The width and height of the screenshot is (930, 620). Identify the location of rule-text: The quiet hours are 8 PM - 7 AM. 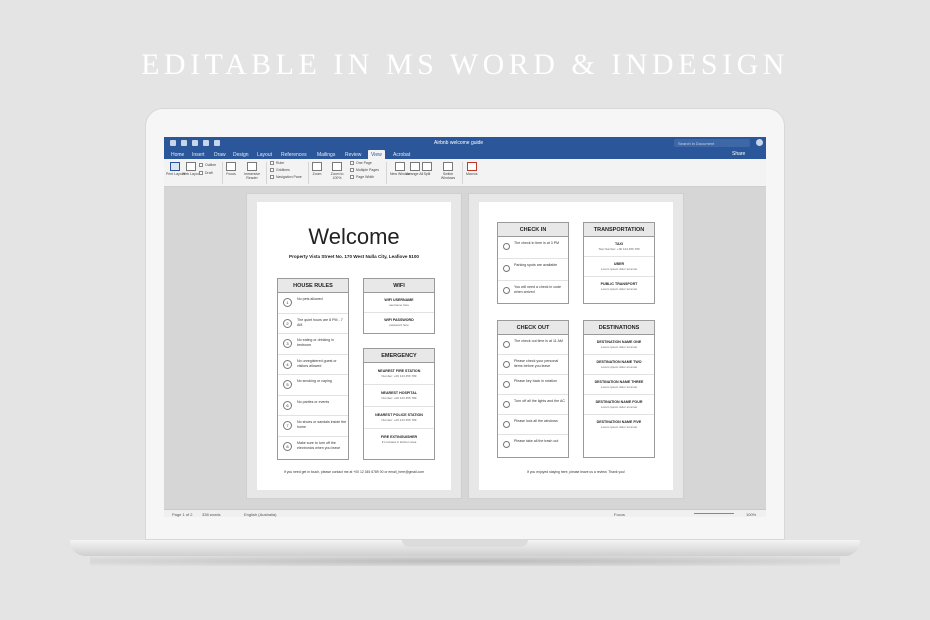
(320, 322).